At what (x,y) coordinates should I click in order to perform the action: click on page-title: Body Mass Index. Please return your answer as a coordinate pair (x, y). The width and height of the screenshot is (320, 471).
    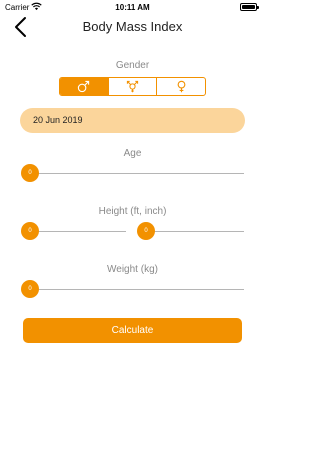
    Looking at the image, I should click on (132, 26).